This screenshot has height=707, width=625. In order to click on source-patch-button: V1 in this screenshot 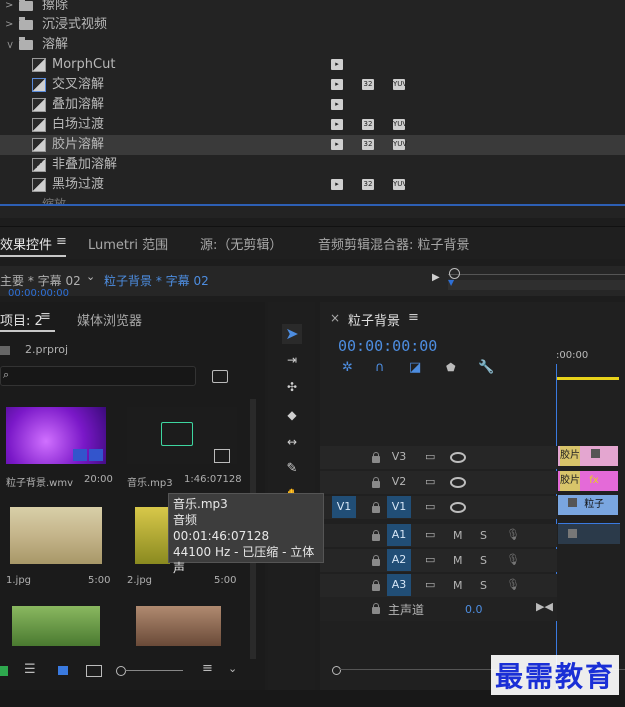, I will do `click(344, 507)`.